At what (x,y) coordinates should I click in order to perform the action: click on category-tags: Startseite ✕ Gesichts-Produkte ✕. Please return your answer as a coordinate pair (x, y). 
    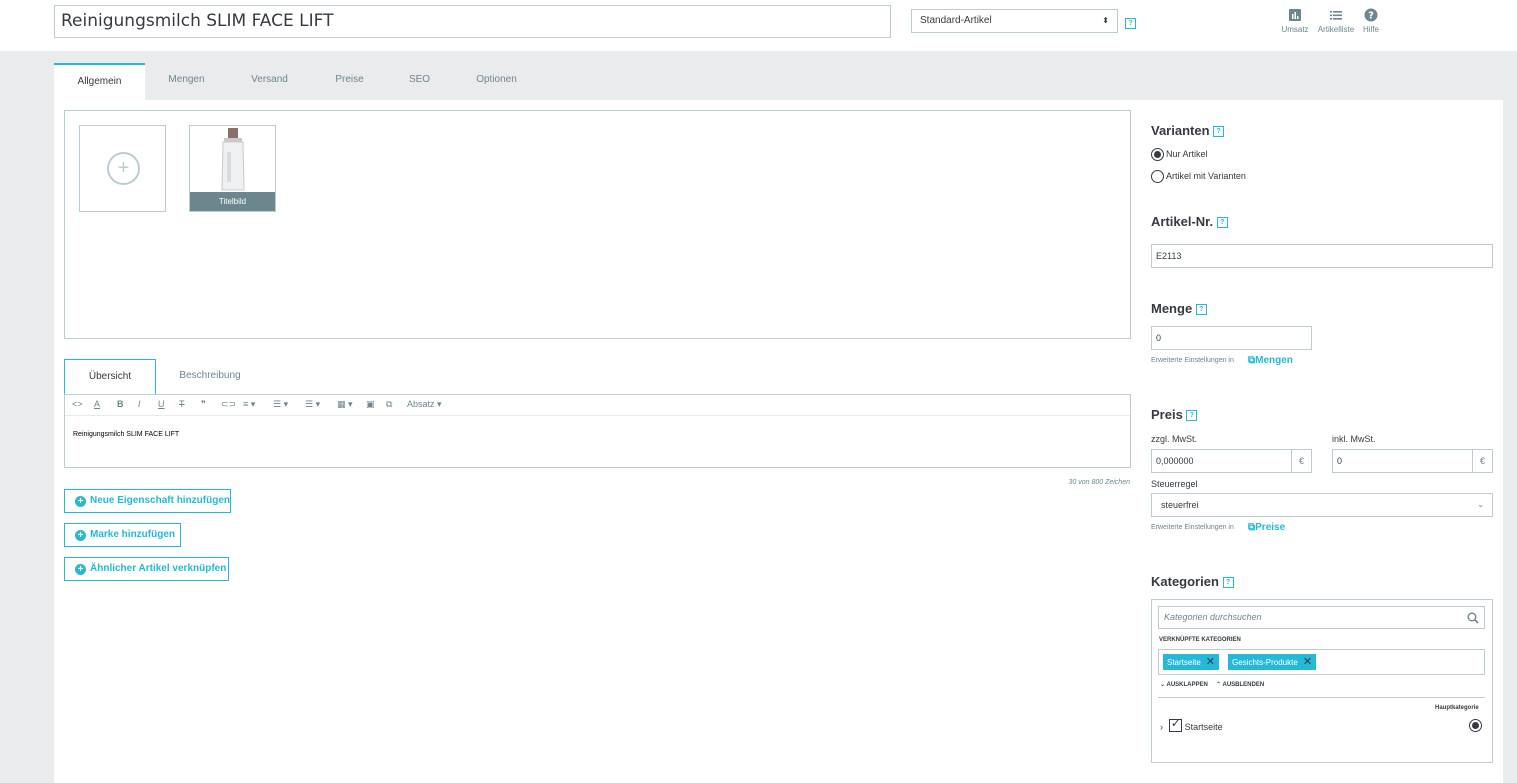
    Looking at the image, I should click on (1321, 662).